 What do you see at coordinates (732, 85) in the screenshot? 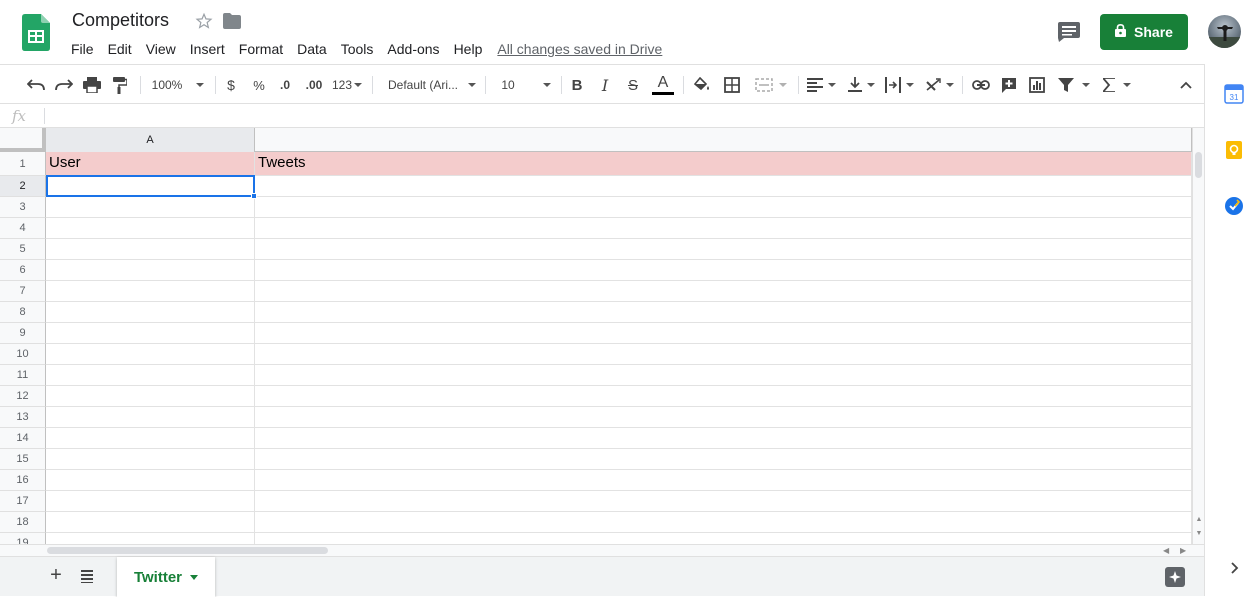
I see `borders-button` at bounding box center [732, 85].